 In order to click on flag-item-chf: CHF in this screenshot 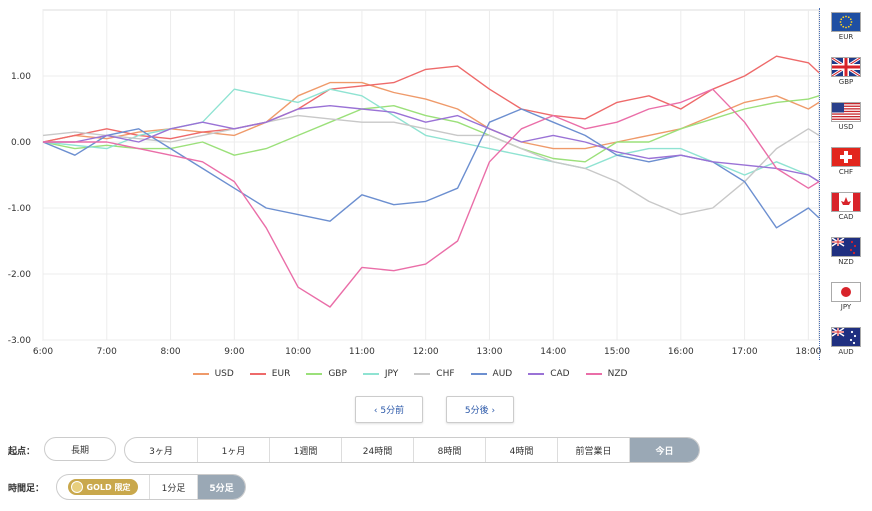, I will do `click(846, 161)`.